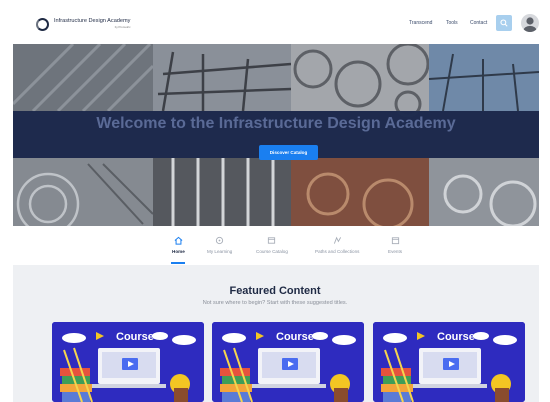 This screenshot has width=550, height=402. I want to click on tab-my-learning: My Learning, so click(219, 245).